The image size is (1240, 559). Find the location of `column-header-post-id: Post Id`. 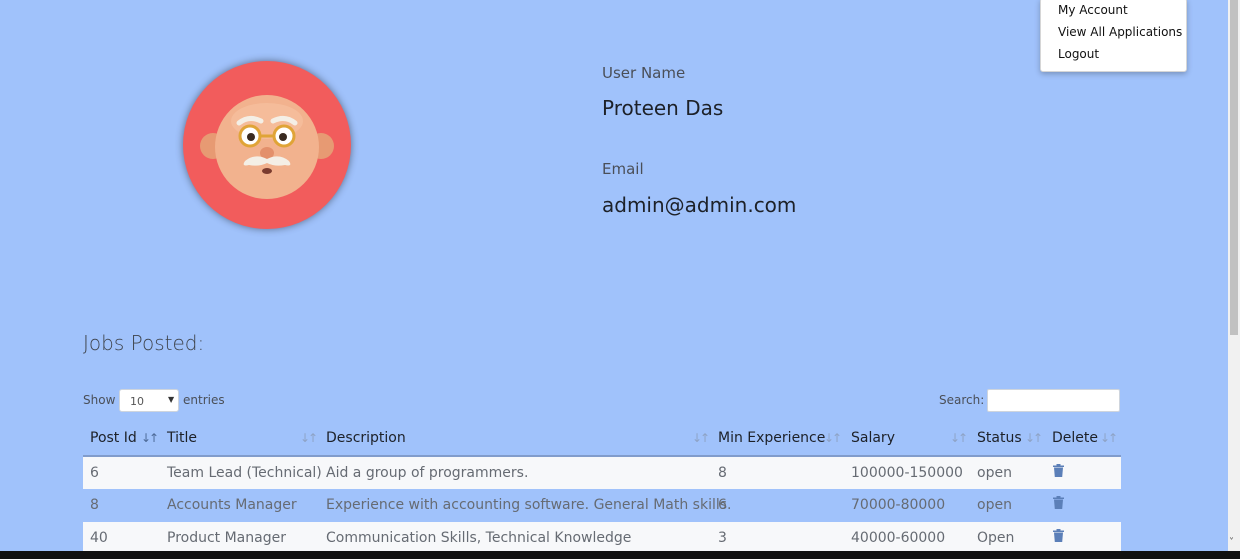

column-header-post-id: Post Id is located at coordinates (113, 440).